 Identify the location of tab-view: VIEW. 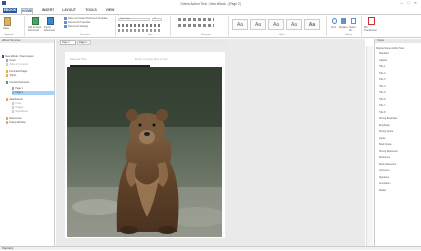
(110, 10).